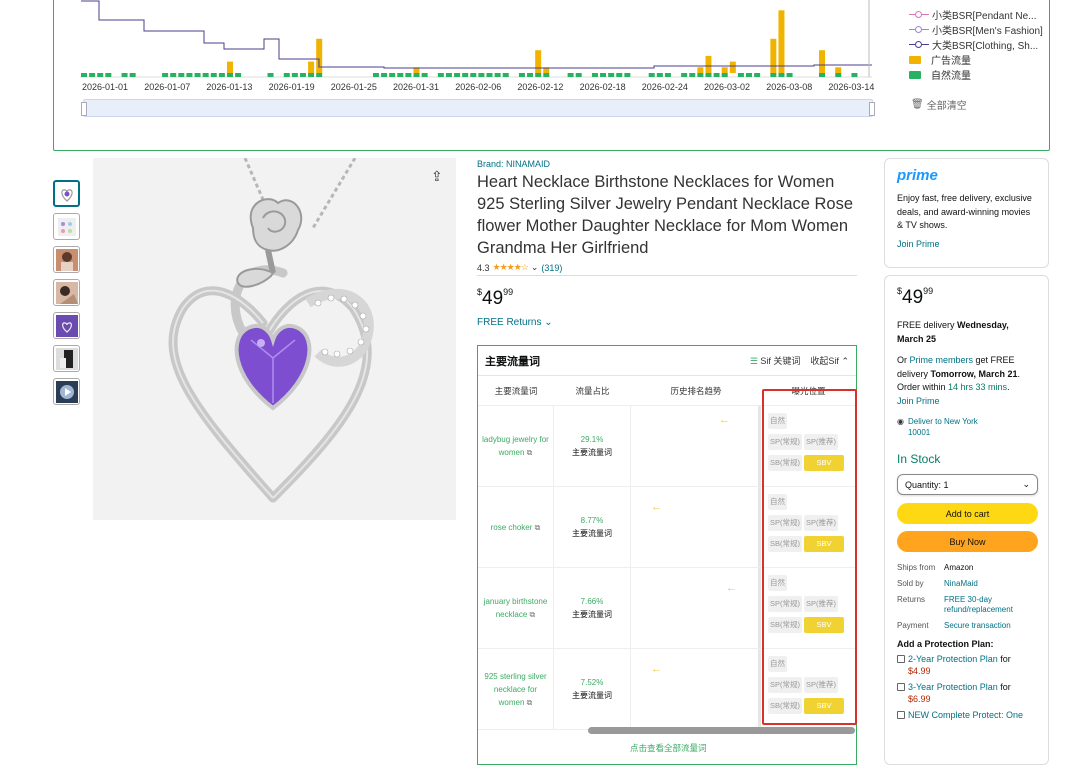 The image size is (1080, 765). What do you see at coordinates (990, 626) in the screenshot?
I see `info-value: Secure transaction` at bounding box center [990, 626].